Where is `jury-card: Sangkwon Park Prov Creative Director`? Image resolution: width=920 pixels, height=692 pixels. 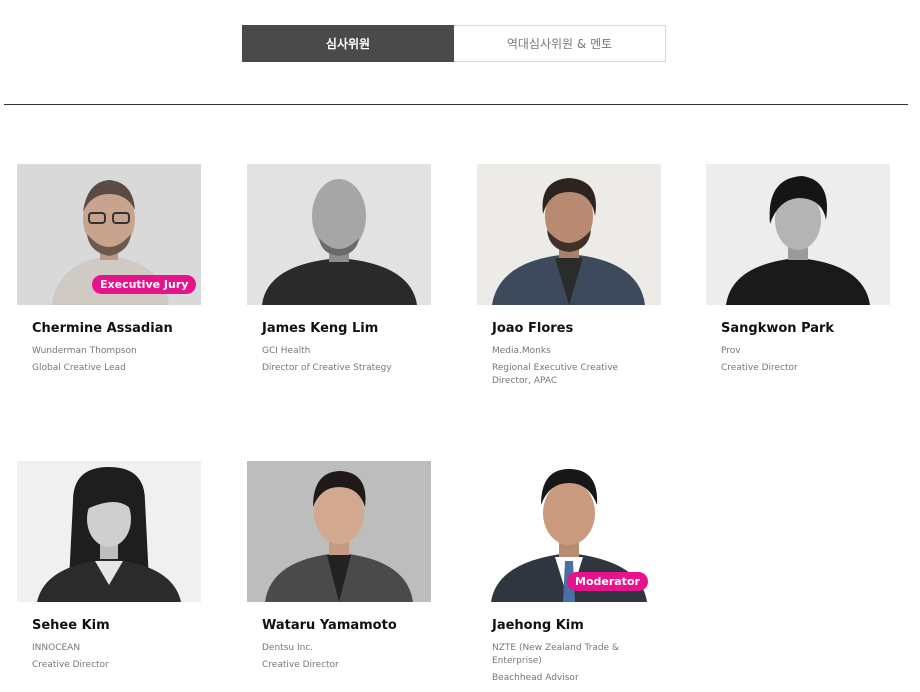
jury-card: Sangkwon Park Prov Creative Director is located at coordinates (798, 269).